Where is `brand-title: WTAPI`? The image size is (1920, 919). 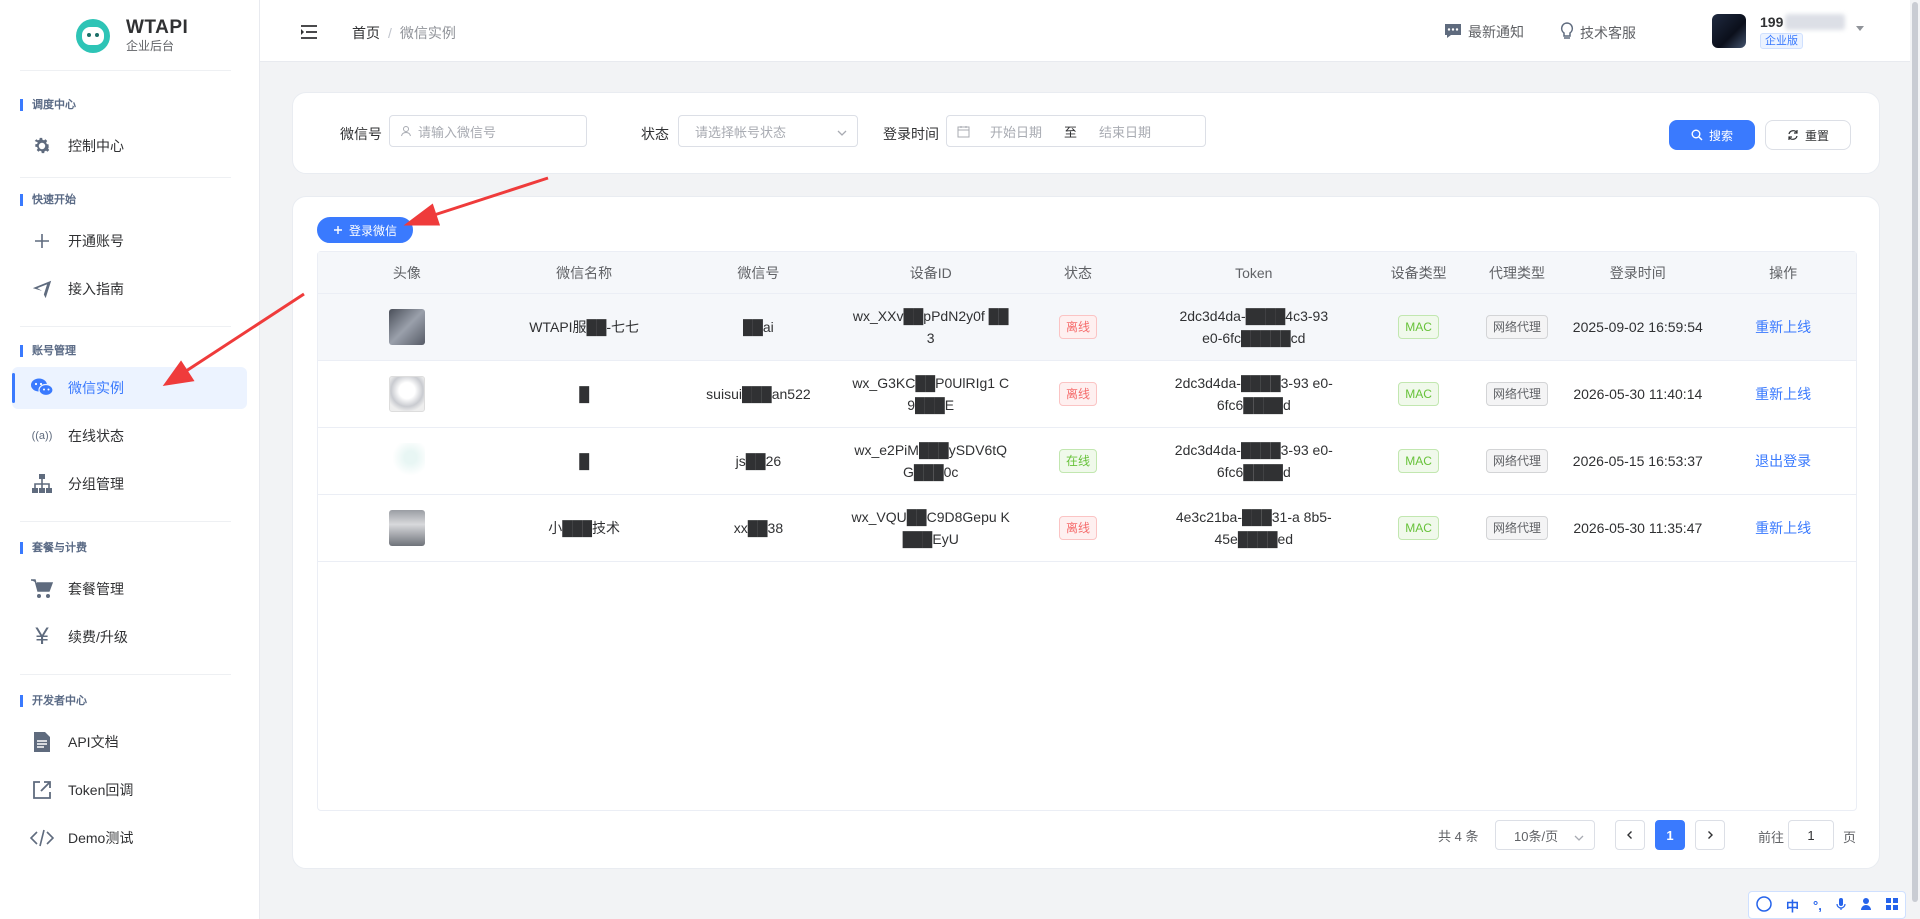 brand-title: WTAPI is located at coordinates (157, 27).